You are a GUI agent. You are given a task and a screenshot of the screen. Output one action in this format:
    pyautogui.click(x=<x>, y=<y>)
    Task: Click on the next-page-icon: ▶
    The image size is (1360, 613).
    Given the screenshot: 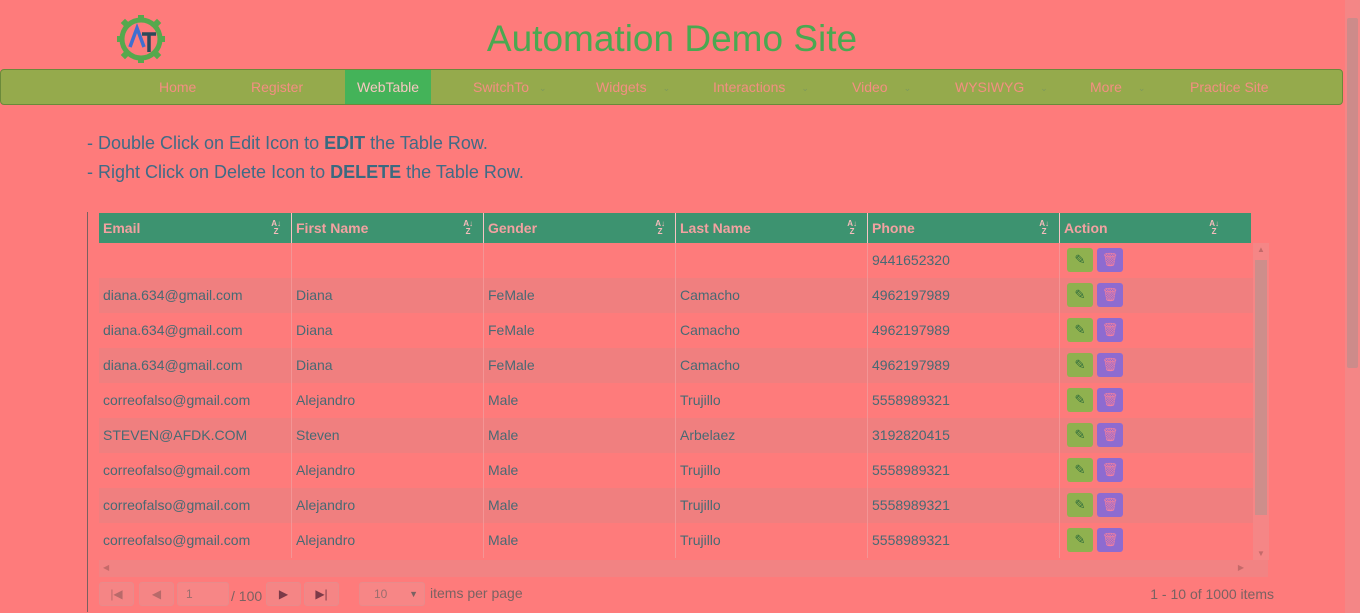 What is the action you would take?
    pyautogui.click(x=283, y=594)
    